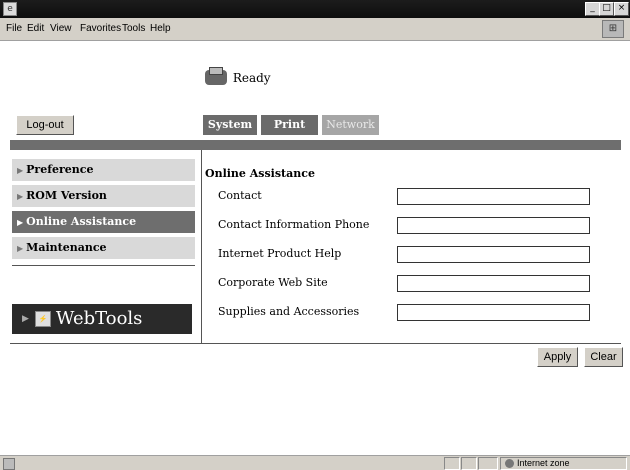 The width and height of the screenshot is (630, 470). What do you see at coordinates (603, 357) in the screenshot?
I see `clear-button: Clear` at bounding box center [603, 357].